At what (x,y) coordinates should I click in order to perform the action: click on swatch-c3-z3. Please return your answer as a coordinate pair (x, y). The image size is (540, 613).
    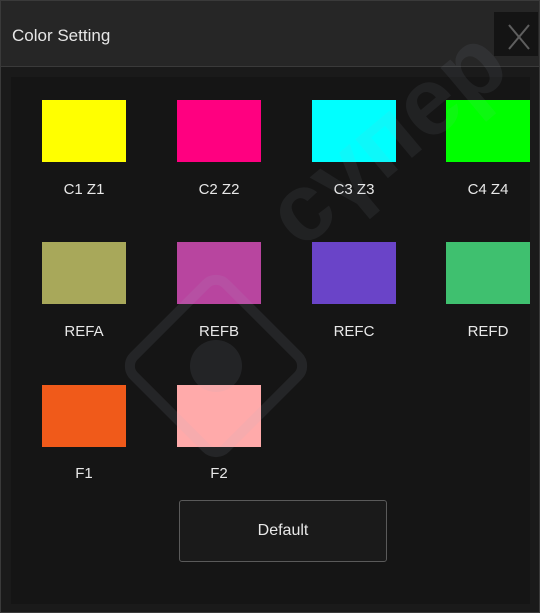
    Looking at the image, I should click on (354, 131).